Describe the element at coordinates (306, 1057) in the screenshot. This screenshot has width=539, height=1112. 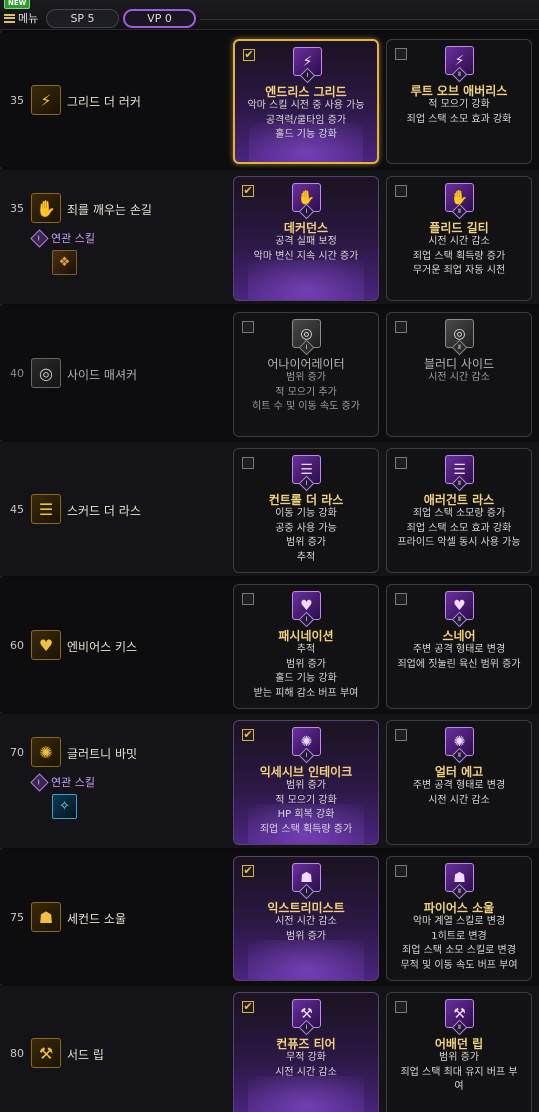
I see `option-line: 무적 강화` at that location.